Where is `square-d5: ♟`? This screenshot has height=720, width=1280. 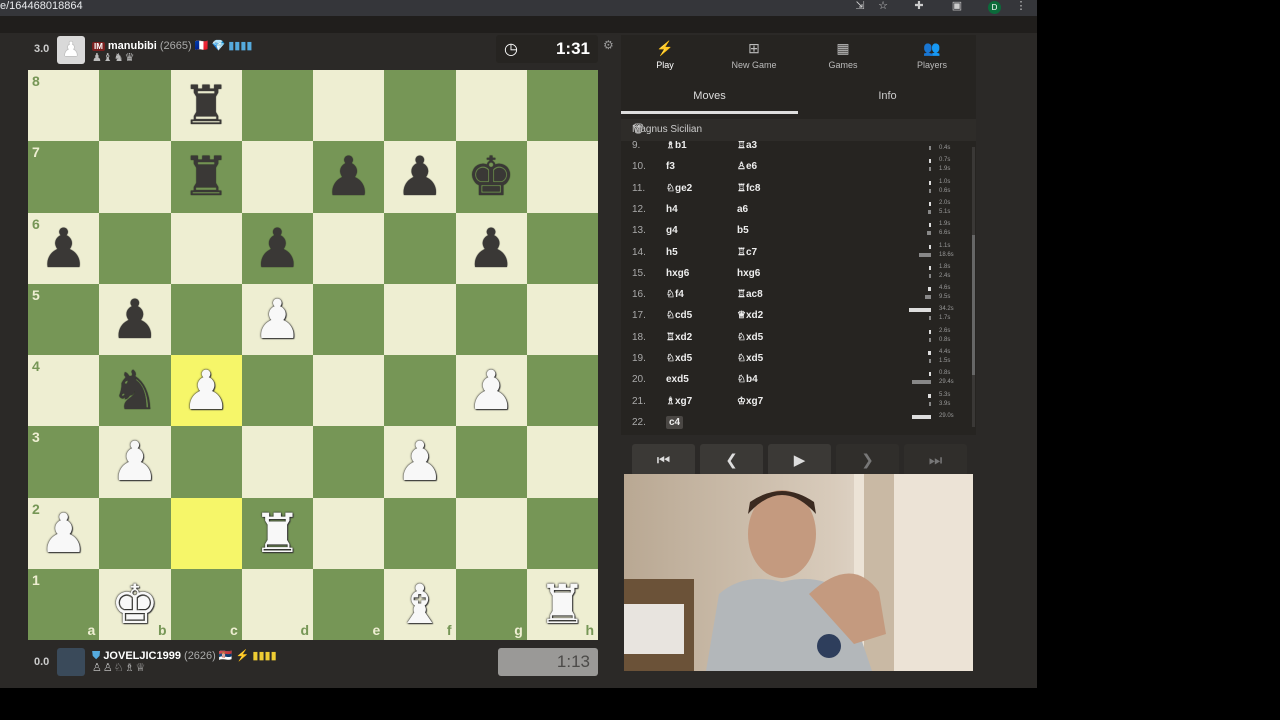
square-d5: ♟ is located at coordinates (277, 319).